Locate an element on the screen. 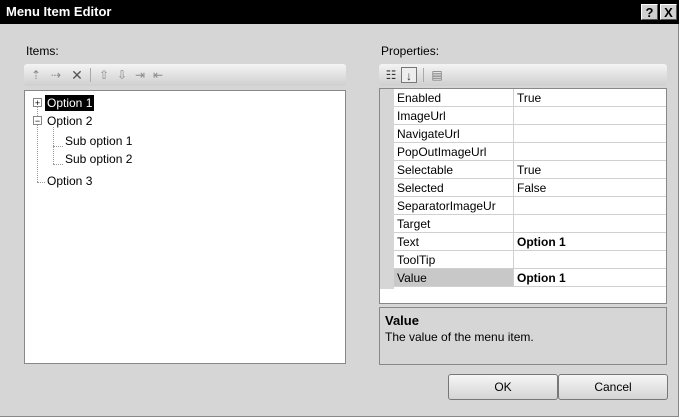 The height and width of the screenshot is (417, 679). property-name: ImageUrl is located at coordinates (454, 116).